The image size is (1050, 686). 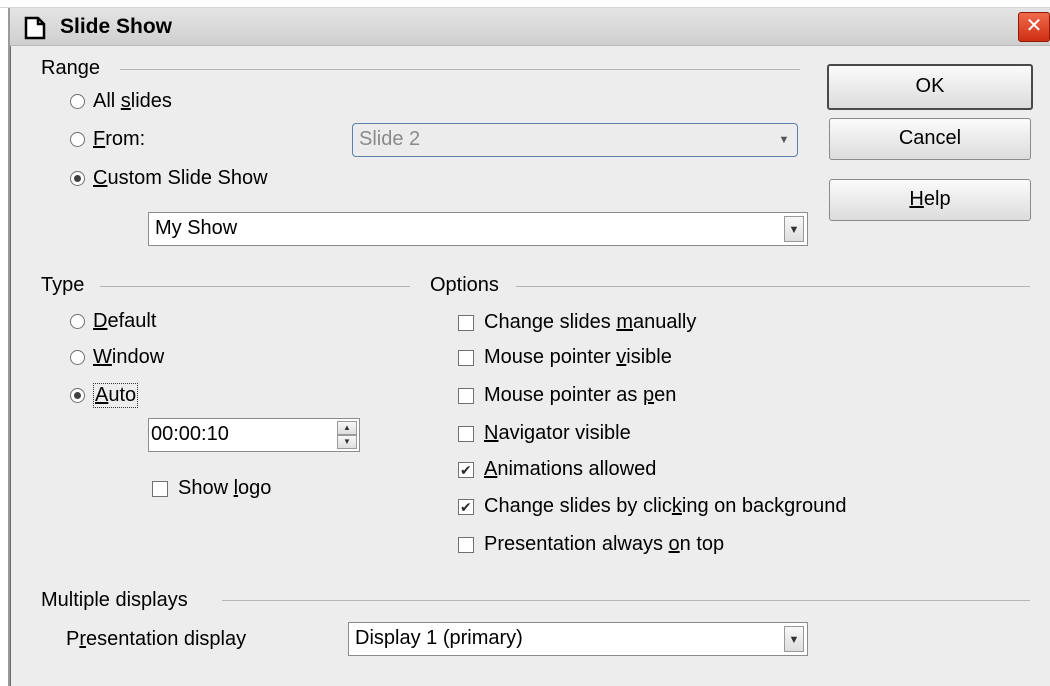 I want to click on checkbox-label: Change slides manually, so click(x=590, y=322).